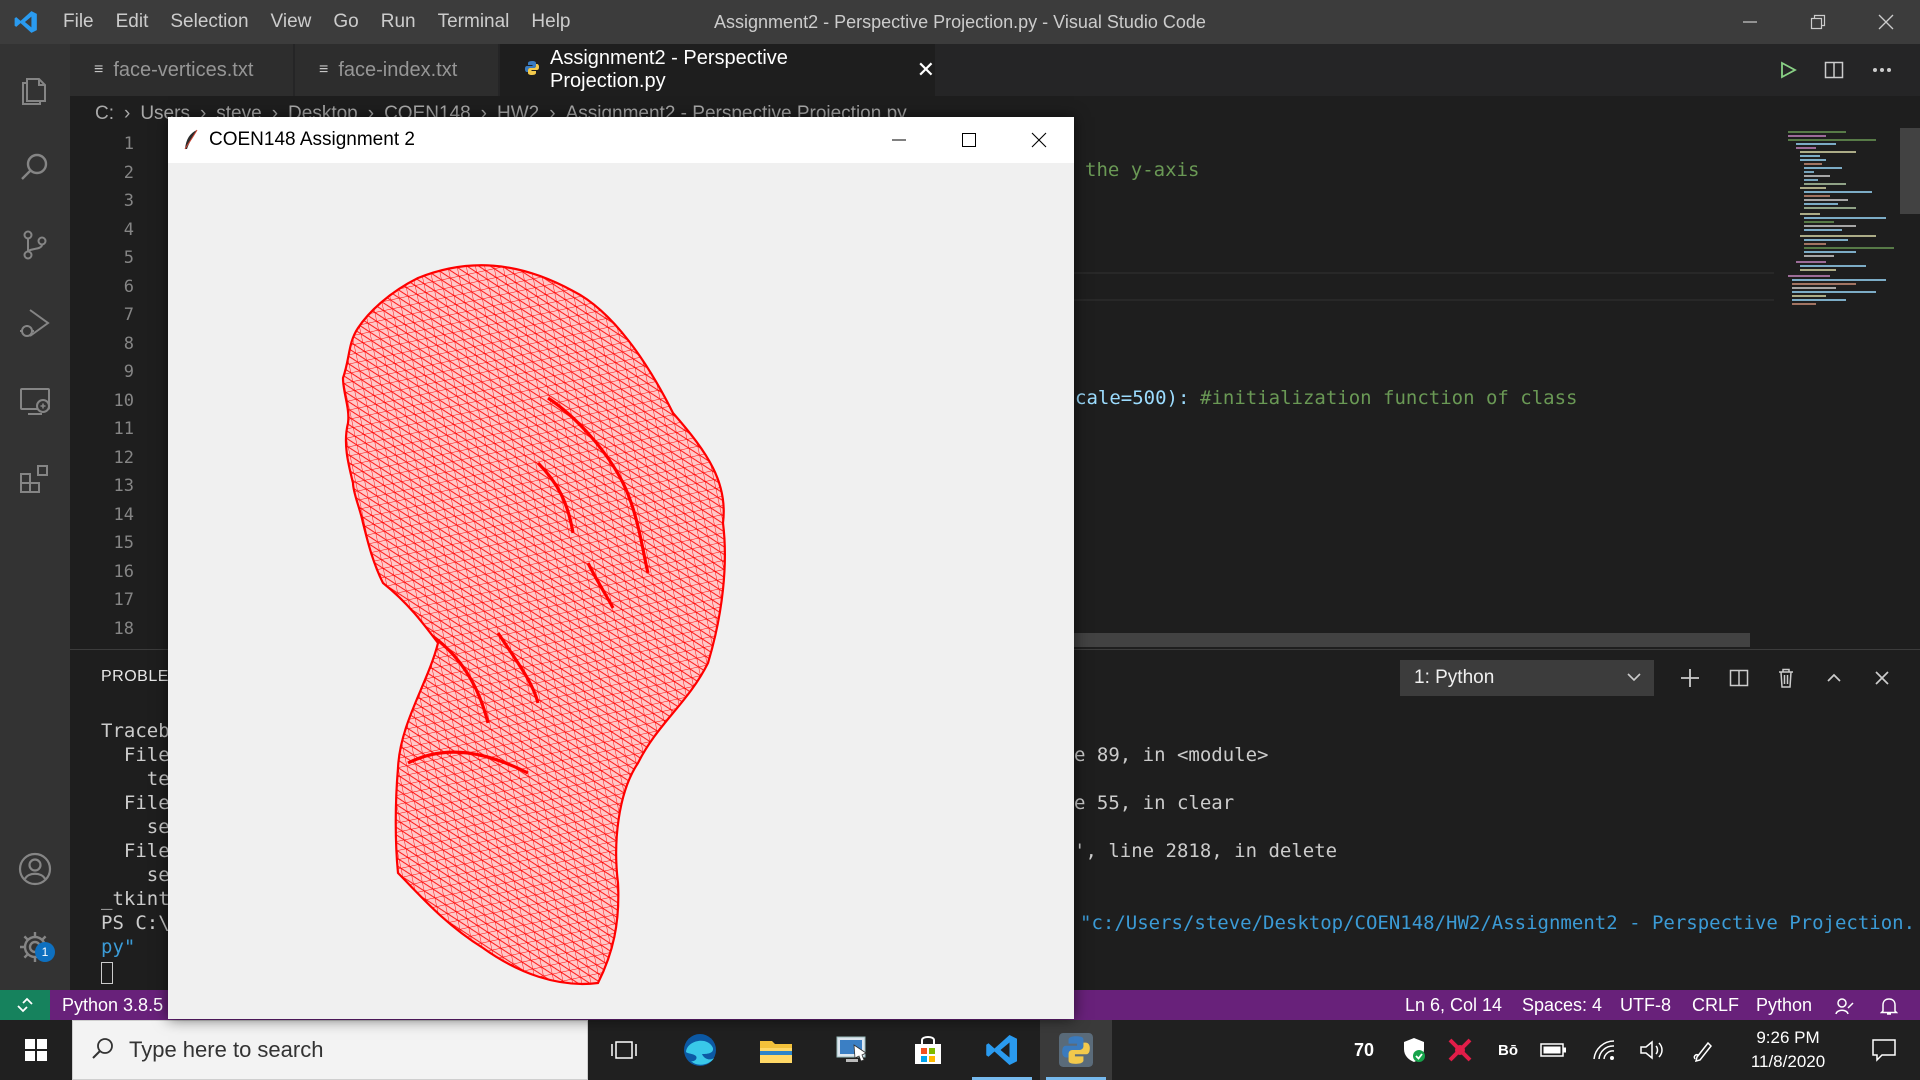 This screenshot has height=1080, width=1920. What do you see at coordinates (35, 401) in the screenshot?
I see `remote-explorer-icon` at bounding box center [35, 401].